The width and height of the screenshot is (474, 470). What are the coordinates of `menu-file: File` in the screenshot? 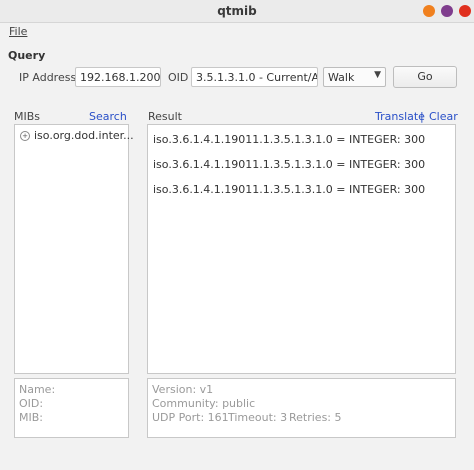 It's located at (18, 31).